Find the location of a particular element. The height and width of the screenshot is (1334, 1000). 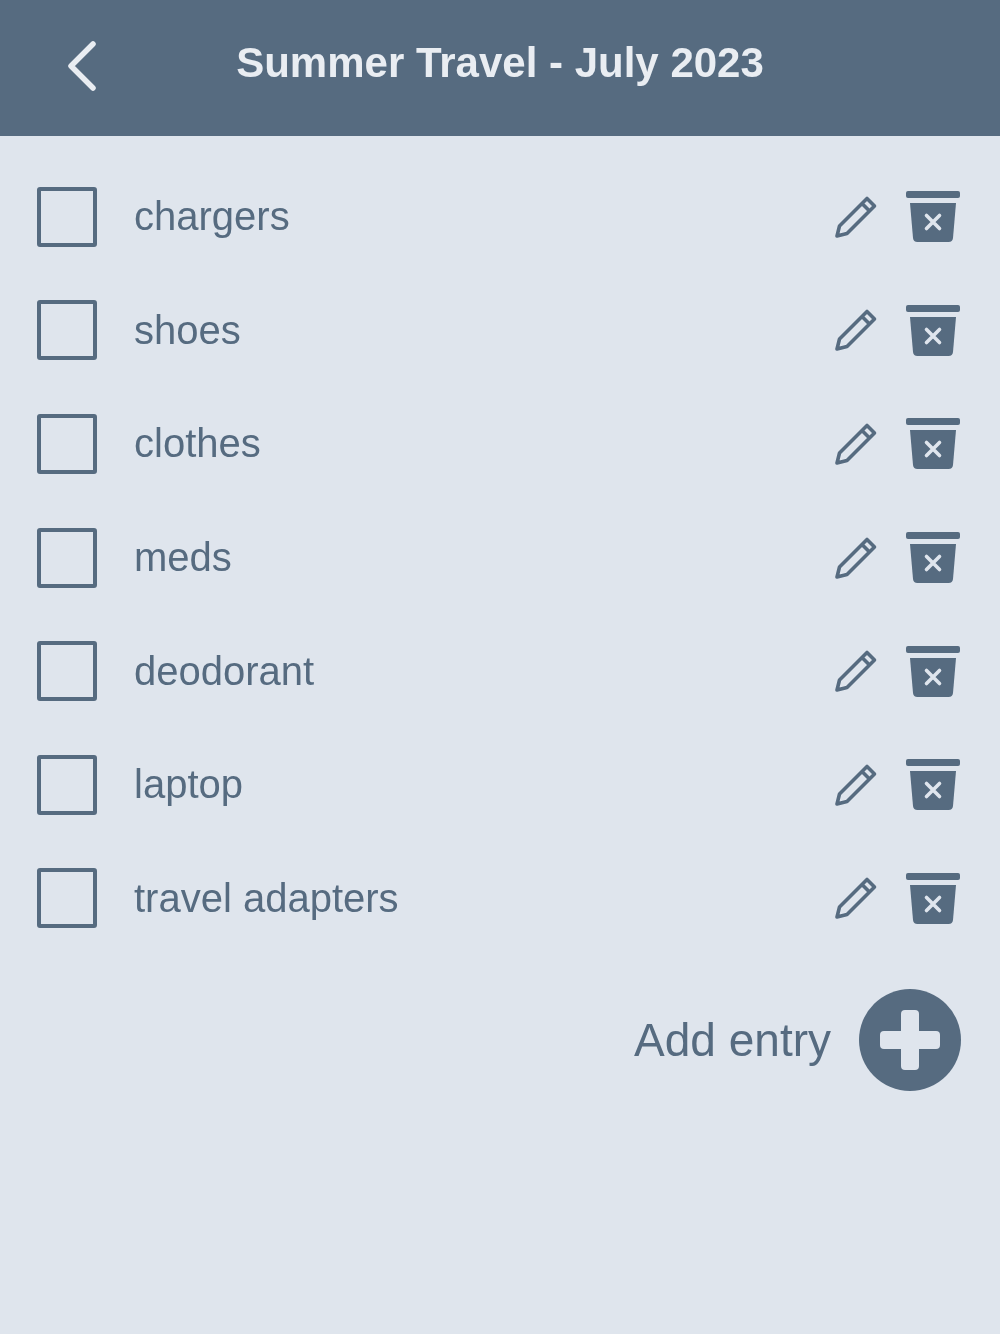

item-label: clothes is located at coordinates (198, 444).